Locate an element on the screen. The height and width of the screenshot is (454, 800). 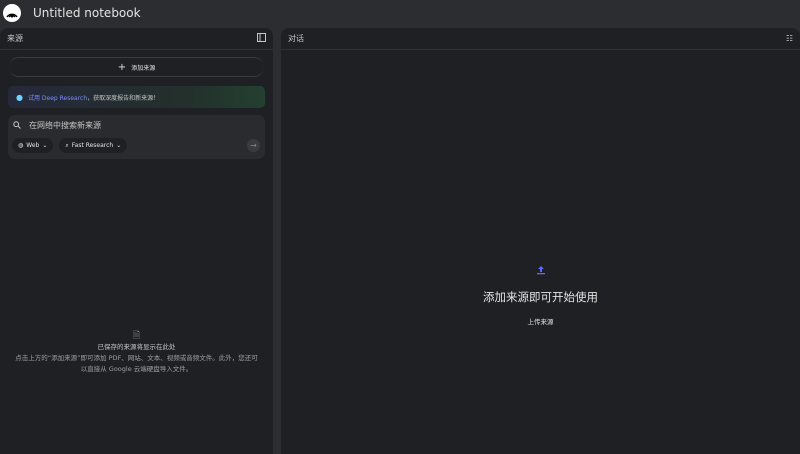
deep-research-banner: ● 试用 Deep Research，获取深度报告和新来源！ is located at coordinates (136, 97).